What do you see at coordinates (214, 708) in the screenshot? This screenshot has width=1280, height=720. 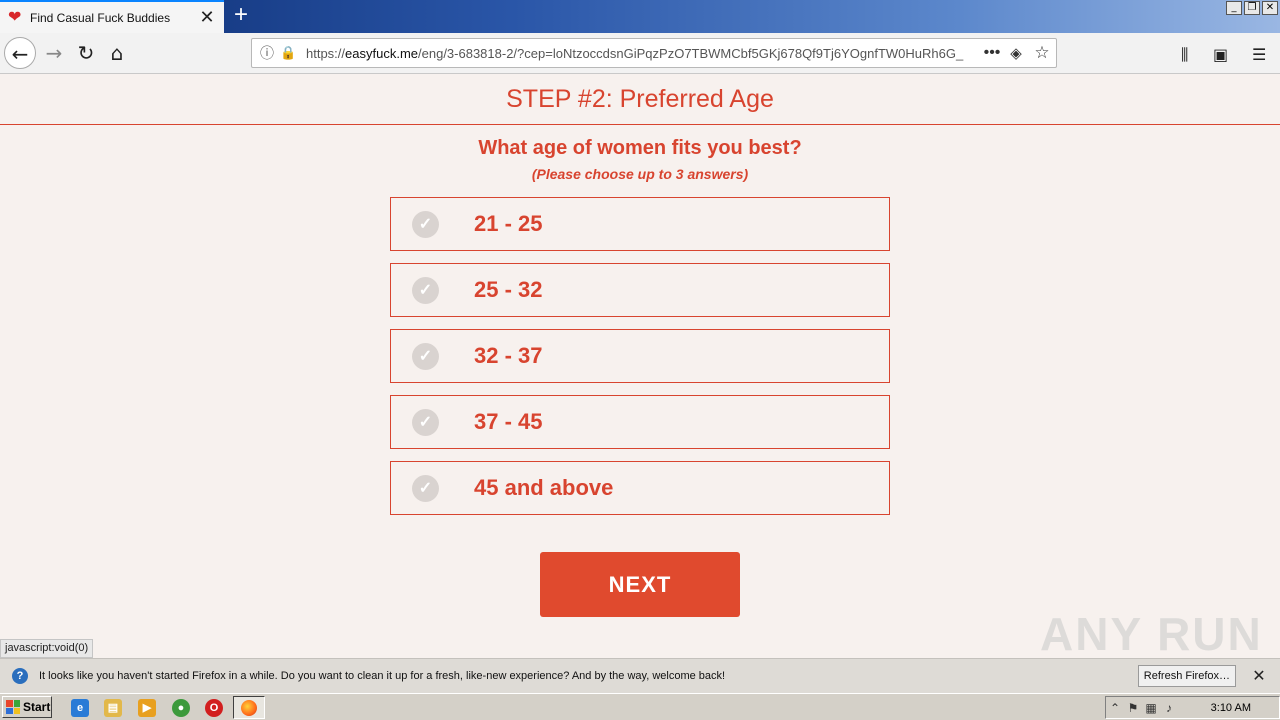 I see `opera-icon: O` at bounding box center [214, 708].